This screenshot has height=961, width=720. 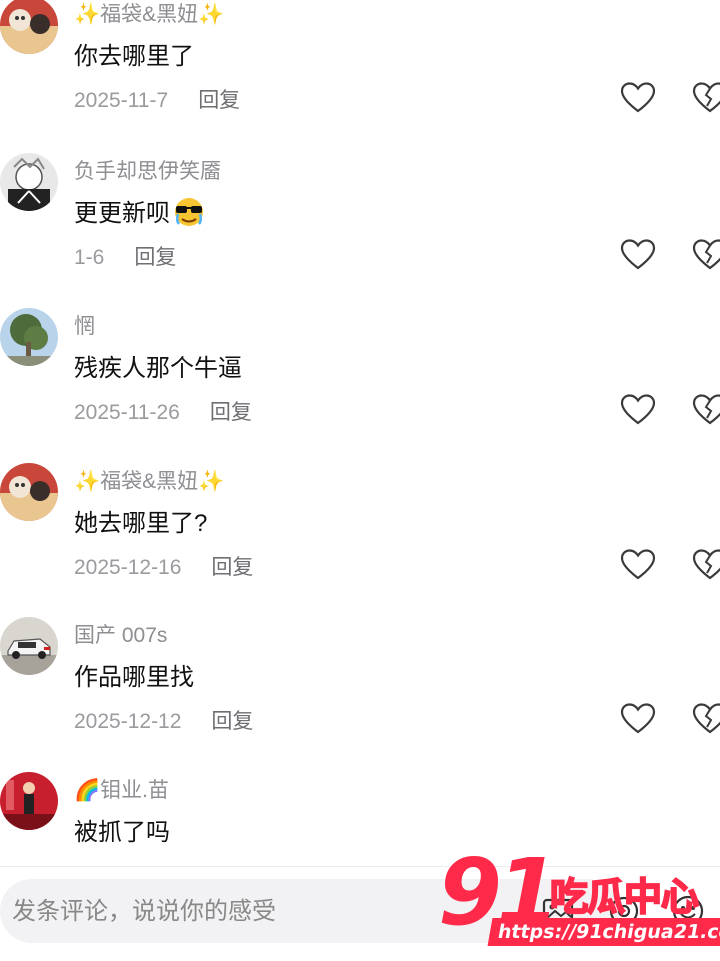 What do you see at coordinates (147, 170) in the screenshot?
I see `username: 负手却思伊笑靥` at bounding box center [147, 170].